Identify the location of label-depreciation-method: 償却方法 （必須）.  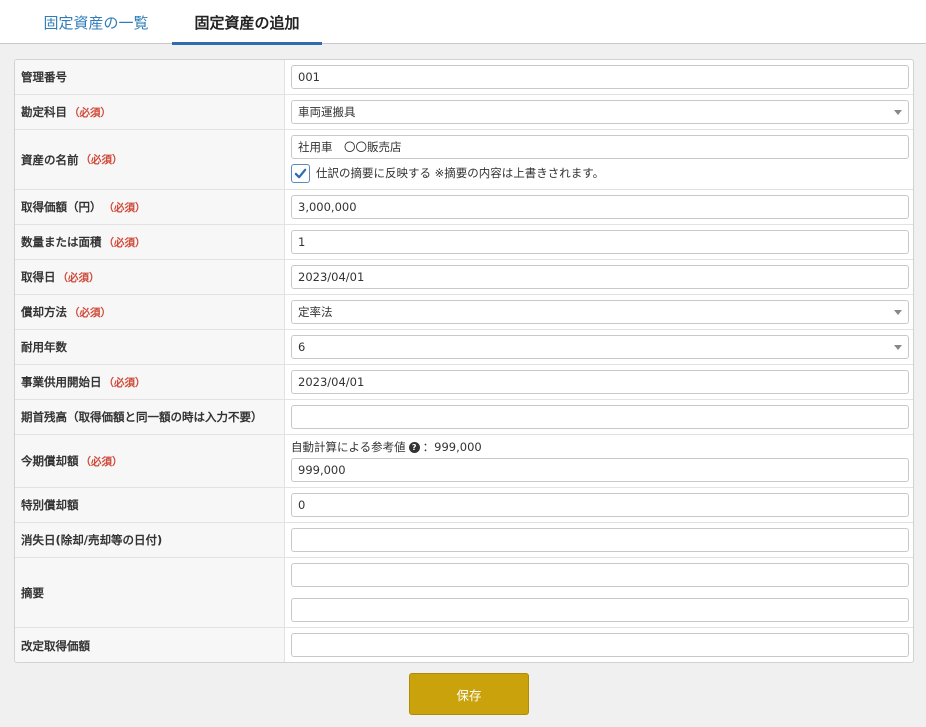
(150, 312).